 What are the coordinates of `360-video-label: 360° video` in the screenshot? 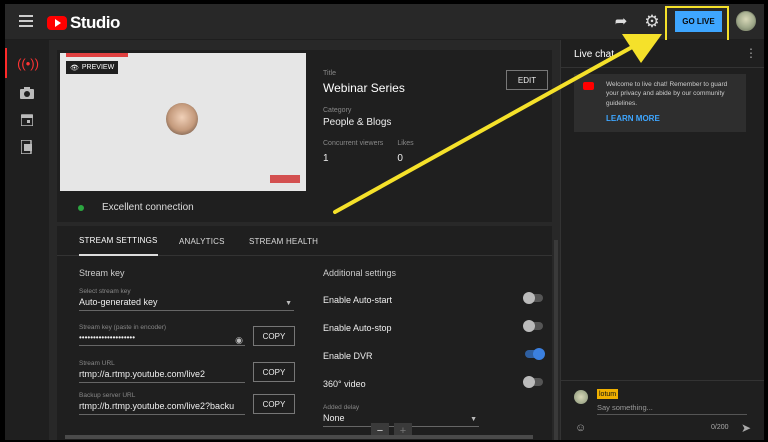 It's located at (344, 384).